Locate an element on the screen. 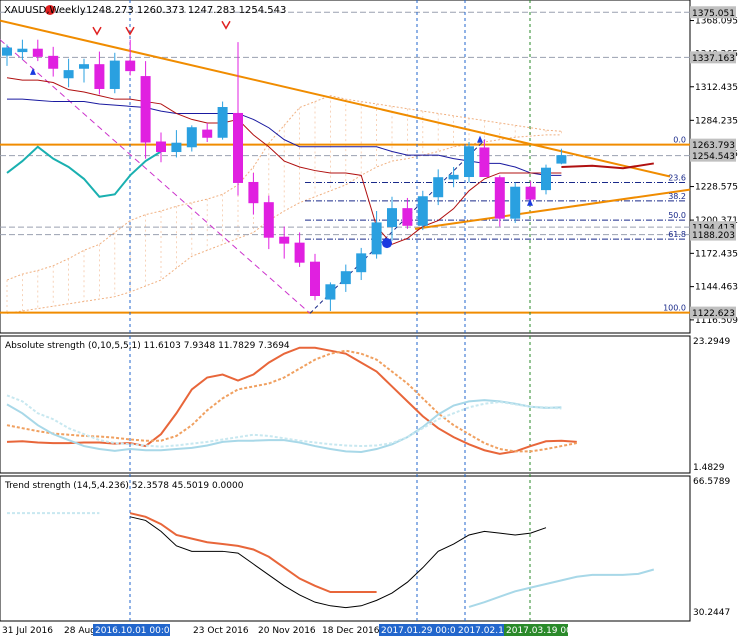  ohlc-readout: 1248.273 1260.373 1247.283 1254.543 is located at coordinates (186, 10).